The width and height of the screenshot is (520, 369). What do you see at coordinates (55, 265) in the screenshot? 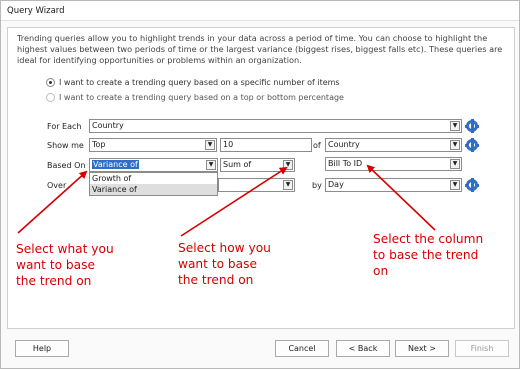
I see `annotation-left-line: want to base` at bounding box center [55, 265].